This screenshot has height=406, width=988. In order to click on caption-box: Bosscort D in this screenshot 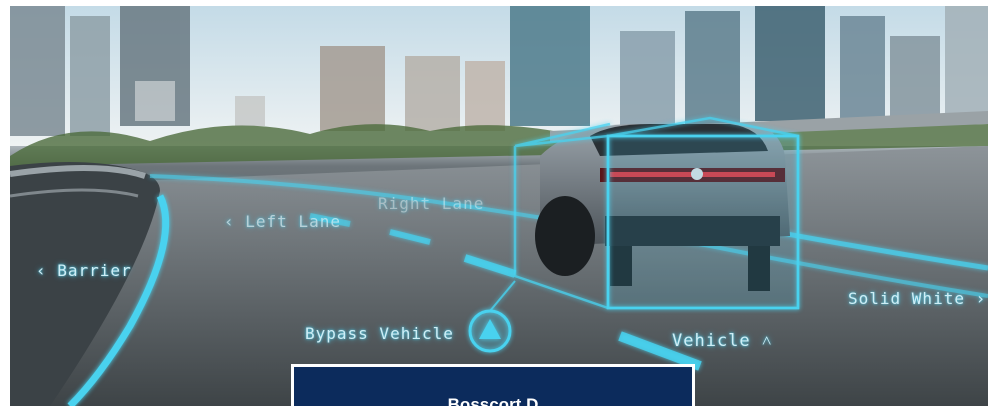, I will do `click(493, 385)`.